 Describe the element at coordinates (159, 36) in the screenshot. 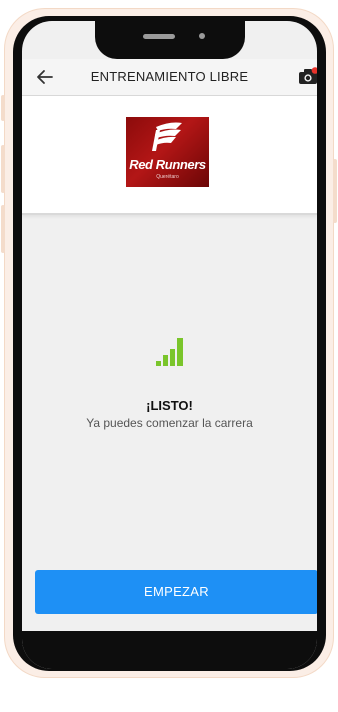

I see `speaker-grille` at that location.